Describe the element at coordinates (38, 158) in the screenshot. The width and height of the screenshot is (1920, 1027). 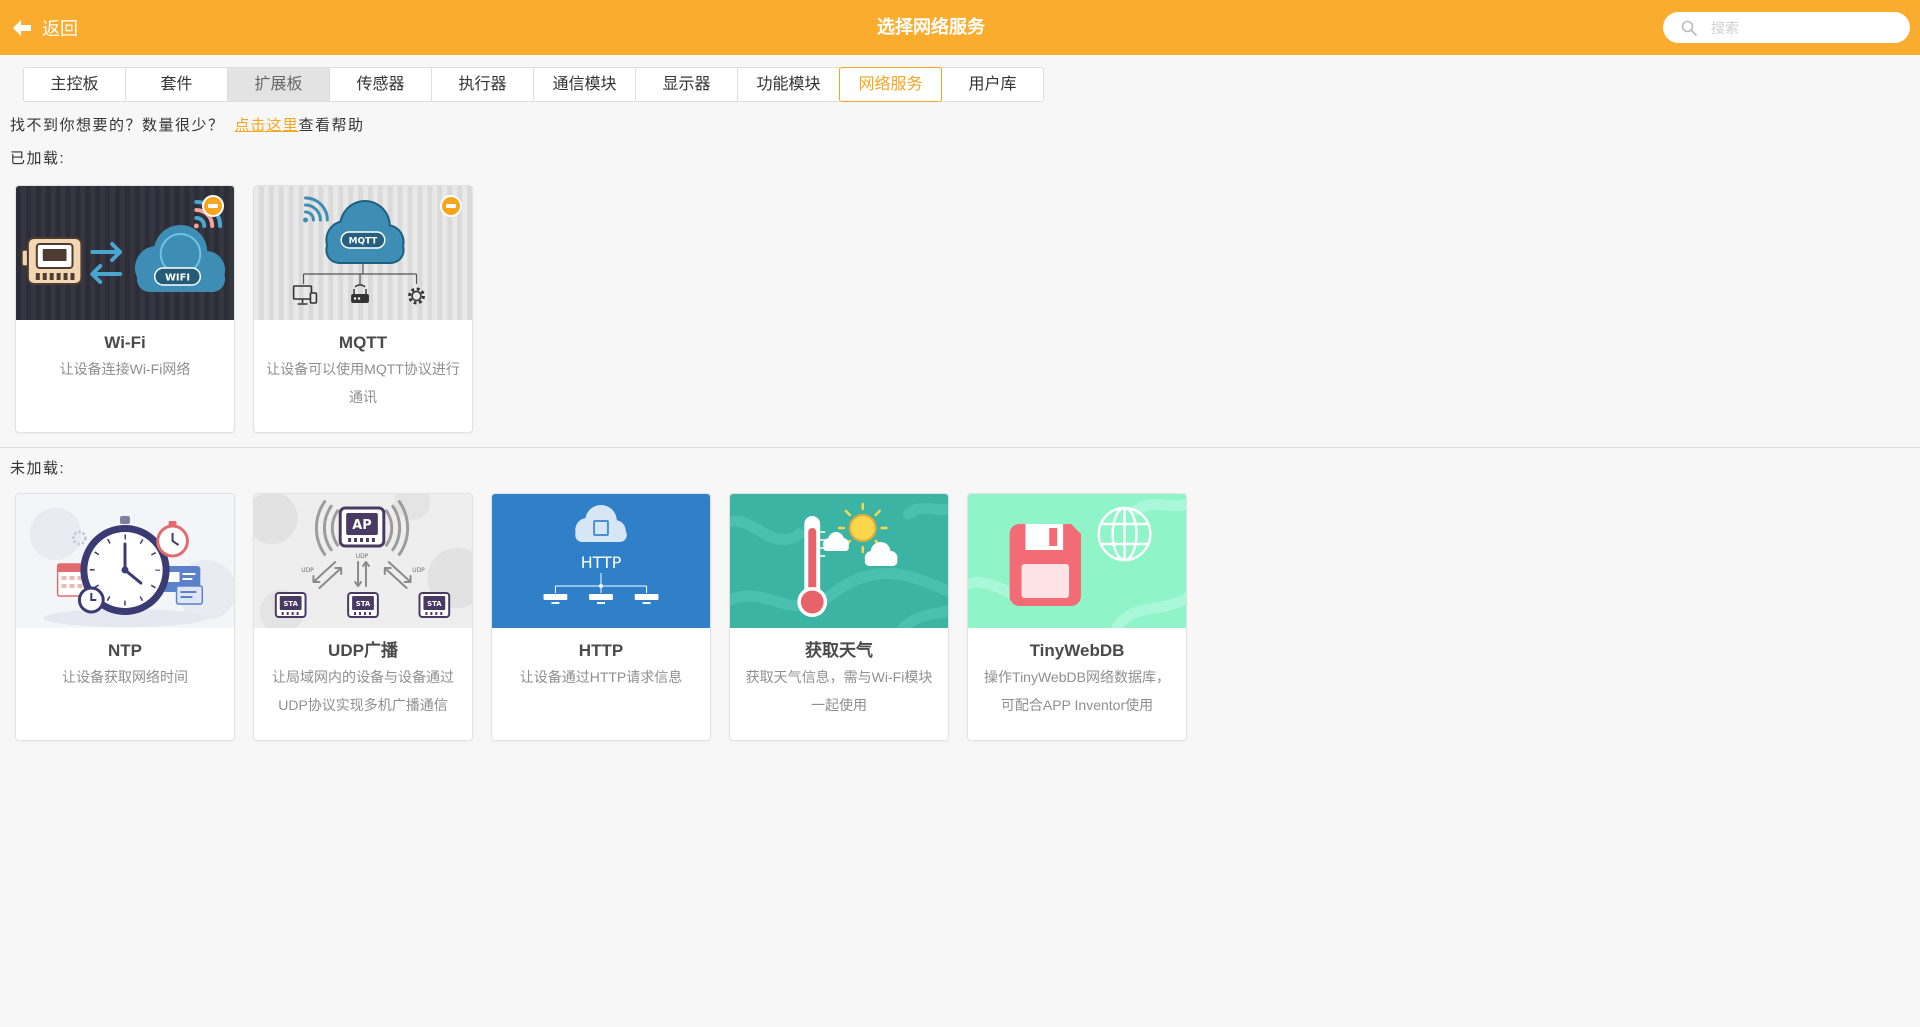
I see `loaded-section-label: 已加载:` at that location.